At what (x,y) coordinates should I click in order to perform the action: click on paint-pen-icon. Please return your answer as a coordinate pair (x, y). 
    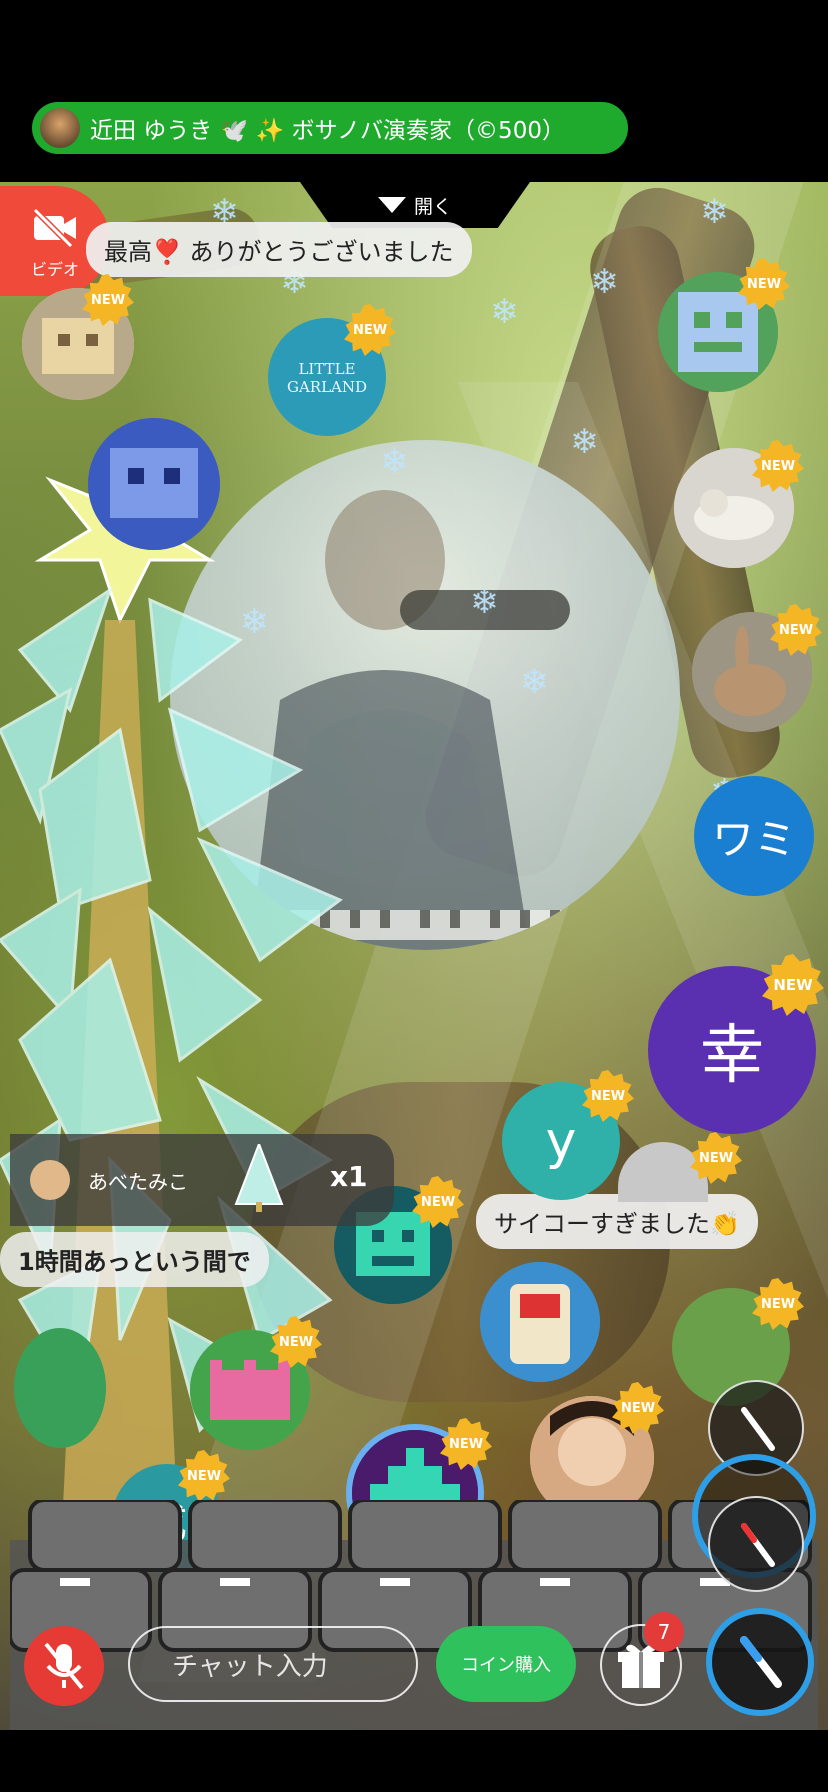
    Looking at the image, I should click on (761, 1662).